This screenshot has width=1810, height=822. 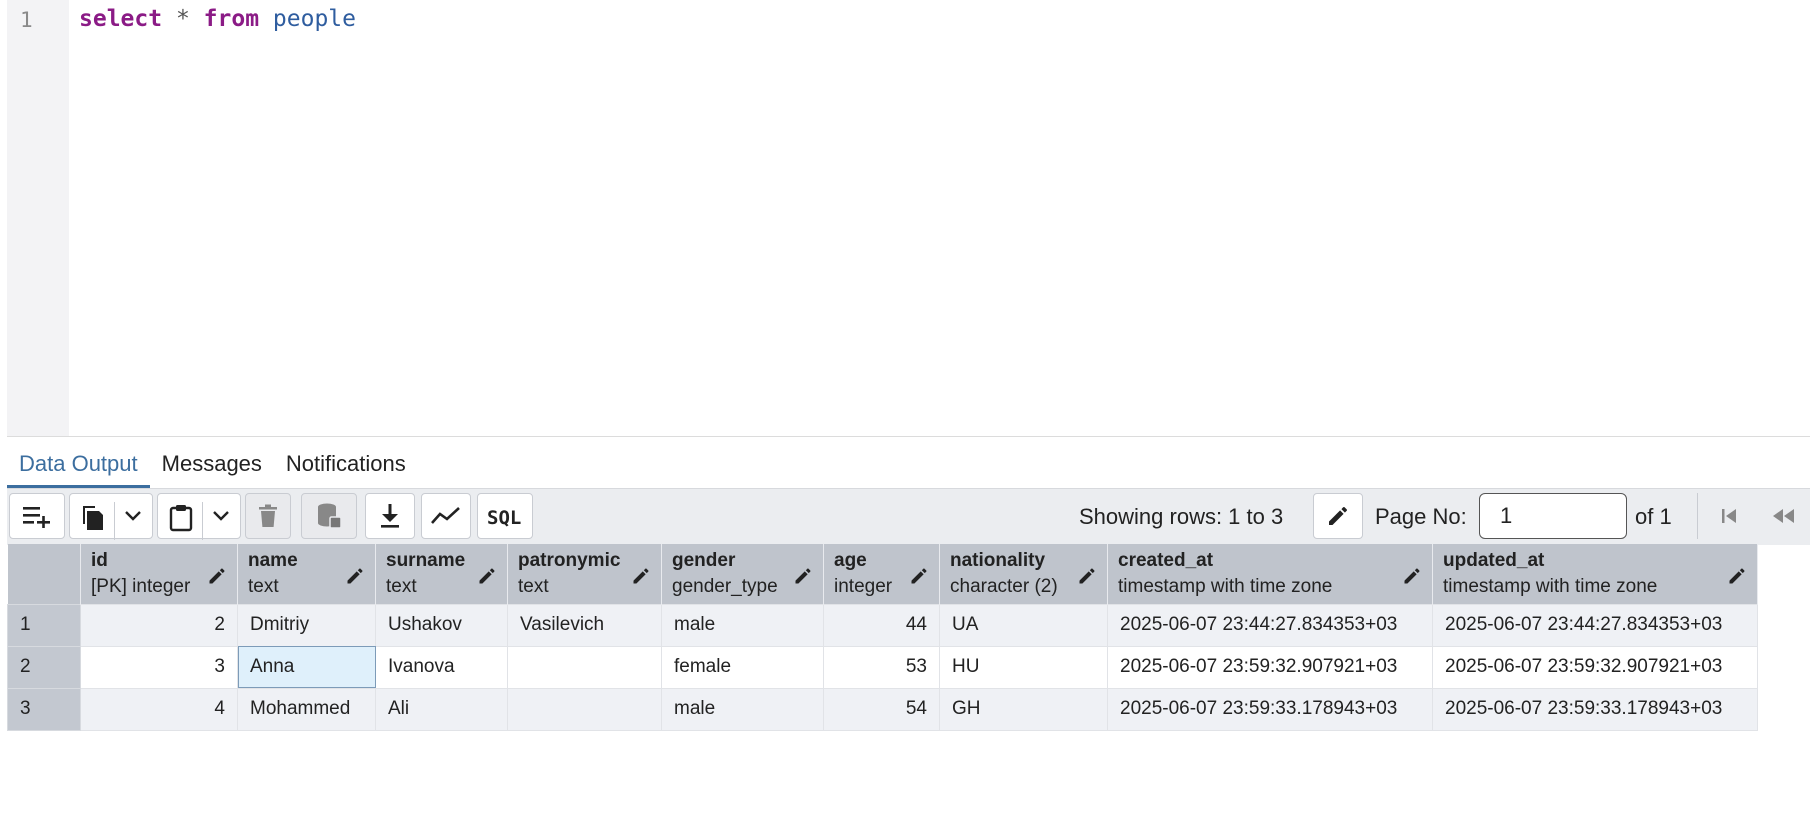 What do you see at coordinates (26, 20) in the screenshot?
I see `line-number: 1` at bounding box center [26, 20].